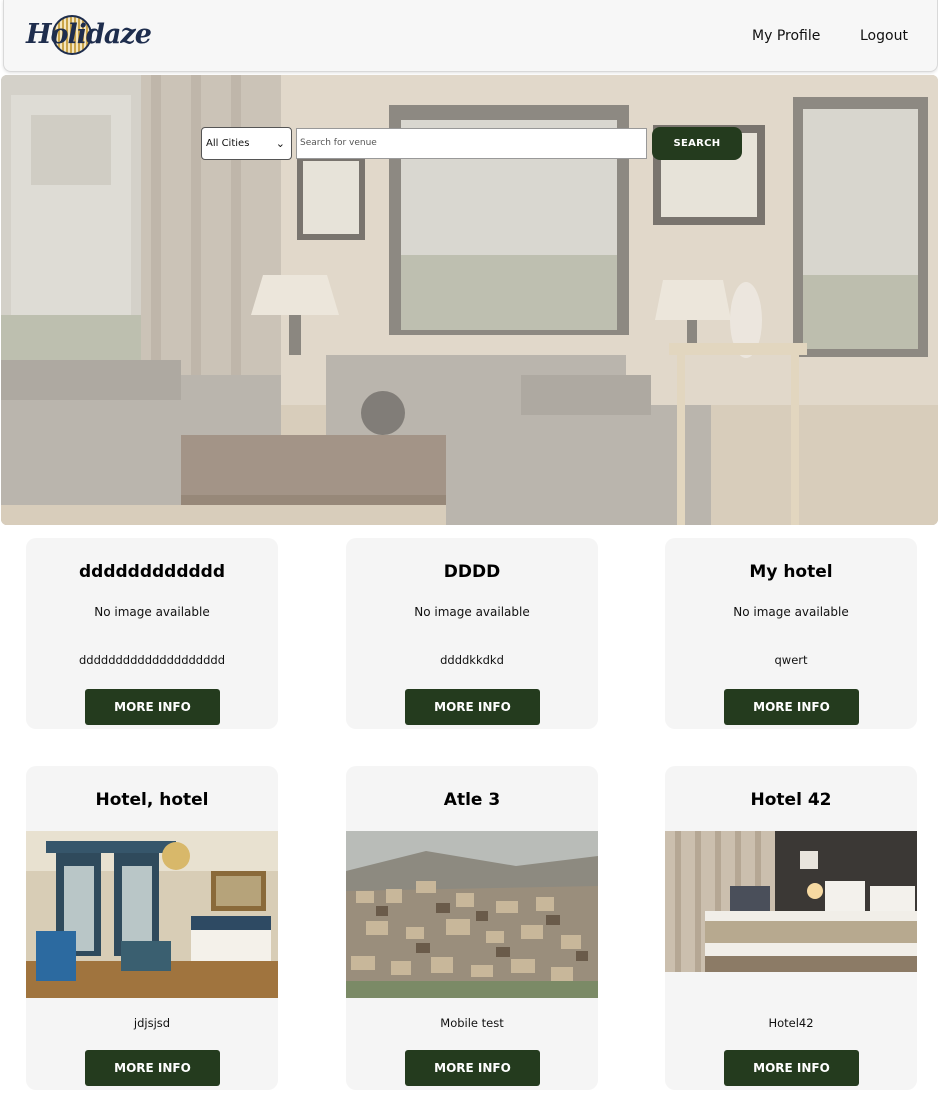 Image resolution: width=938 pixels, height=1104 pixels. Describe the element at coordinates (791, 800) in the screenshot. I see `venue-card-title: Hotel 42` at that location.